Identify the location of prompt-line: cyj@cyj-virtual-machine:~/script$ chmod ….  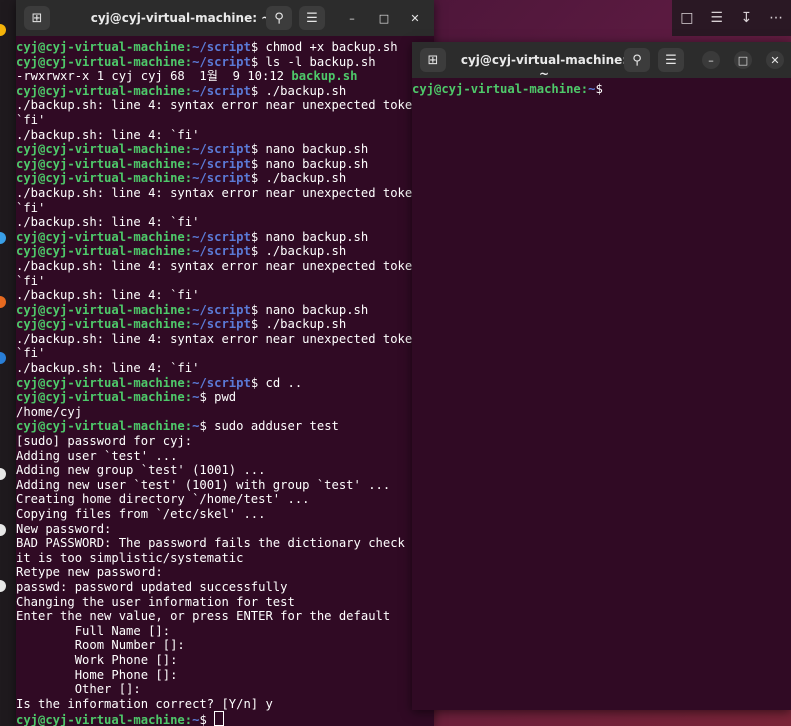
(225, 47).